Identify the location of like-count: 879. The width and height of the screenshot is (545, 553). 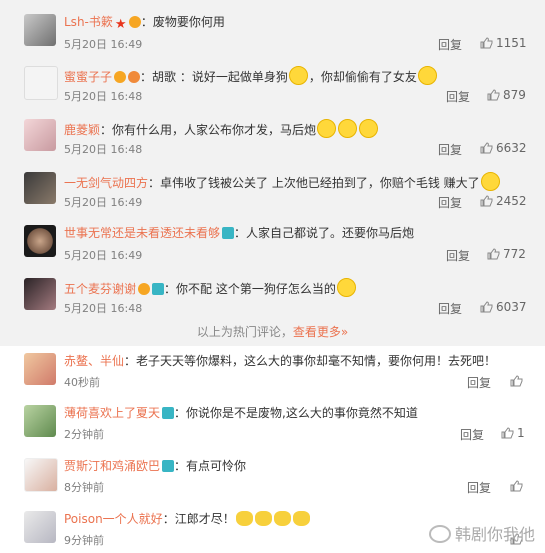
(514, 95).